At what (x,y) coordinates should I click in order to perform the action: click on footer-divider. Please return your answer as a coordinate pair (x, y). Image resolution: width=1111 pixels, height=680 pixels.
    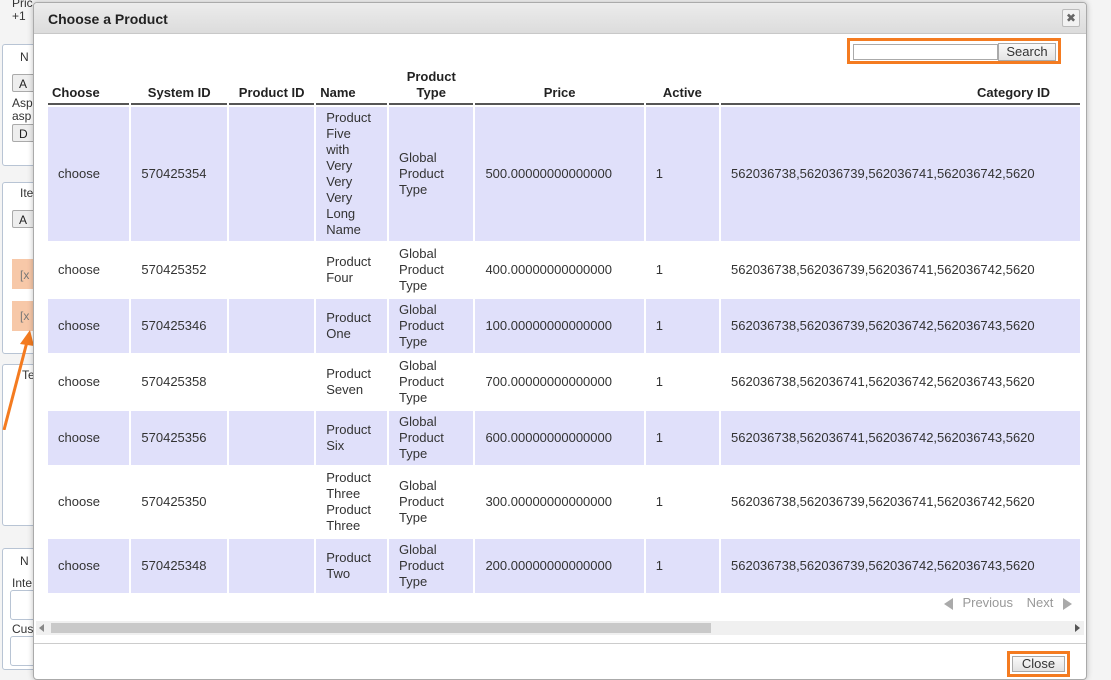
    Looking at the image, I should click on (560, 643).